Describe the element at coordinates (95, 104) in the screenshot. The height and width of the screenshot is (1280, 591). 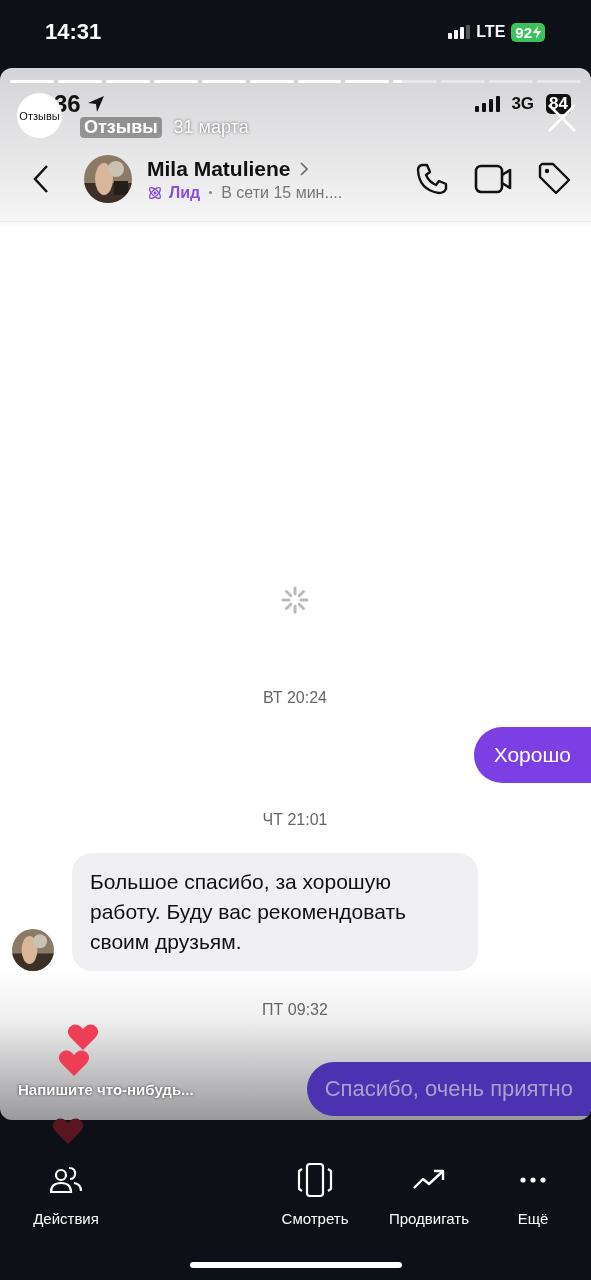
I see `location-arrow-icon` at that location.